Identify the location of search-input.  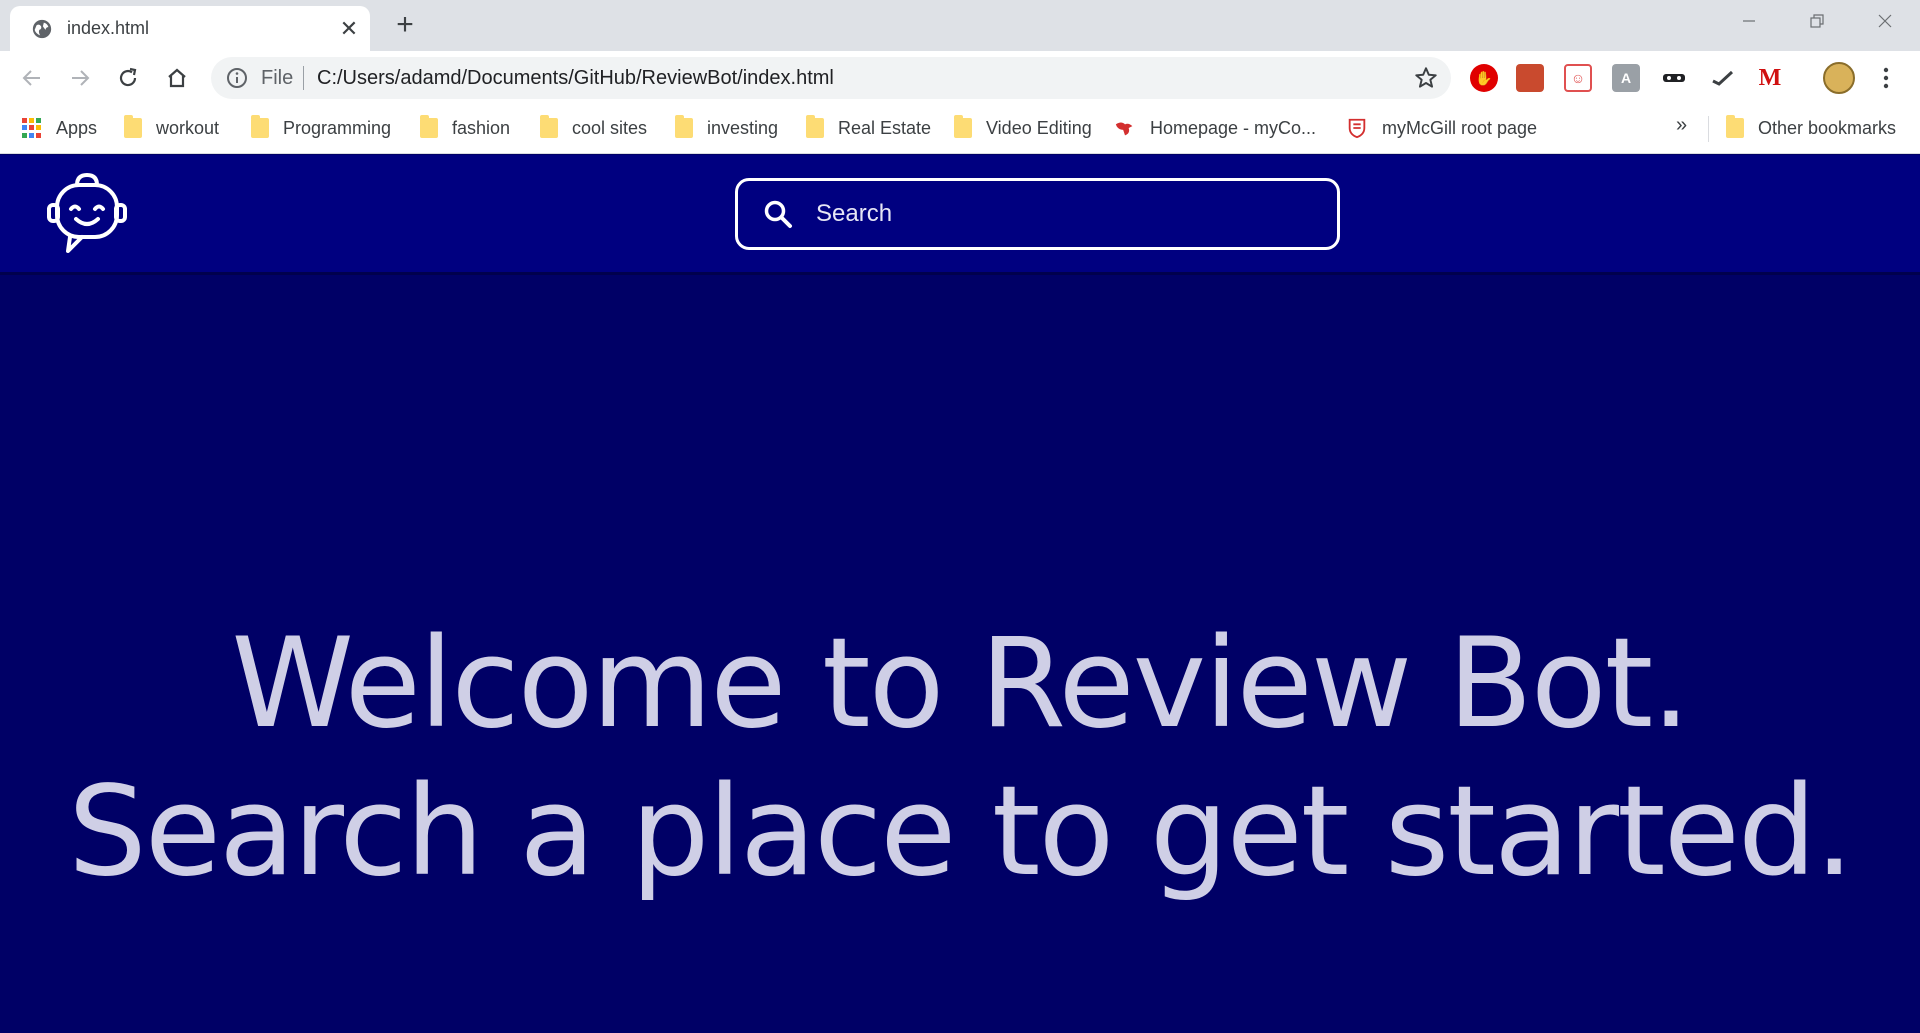
(1066, 214).